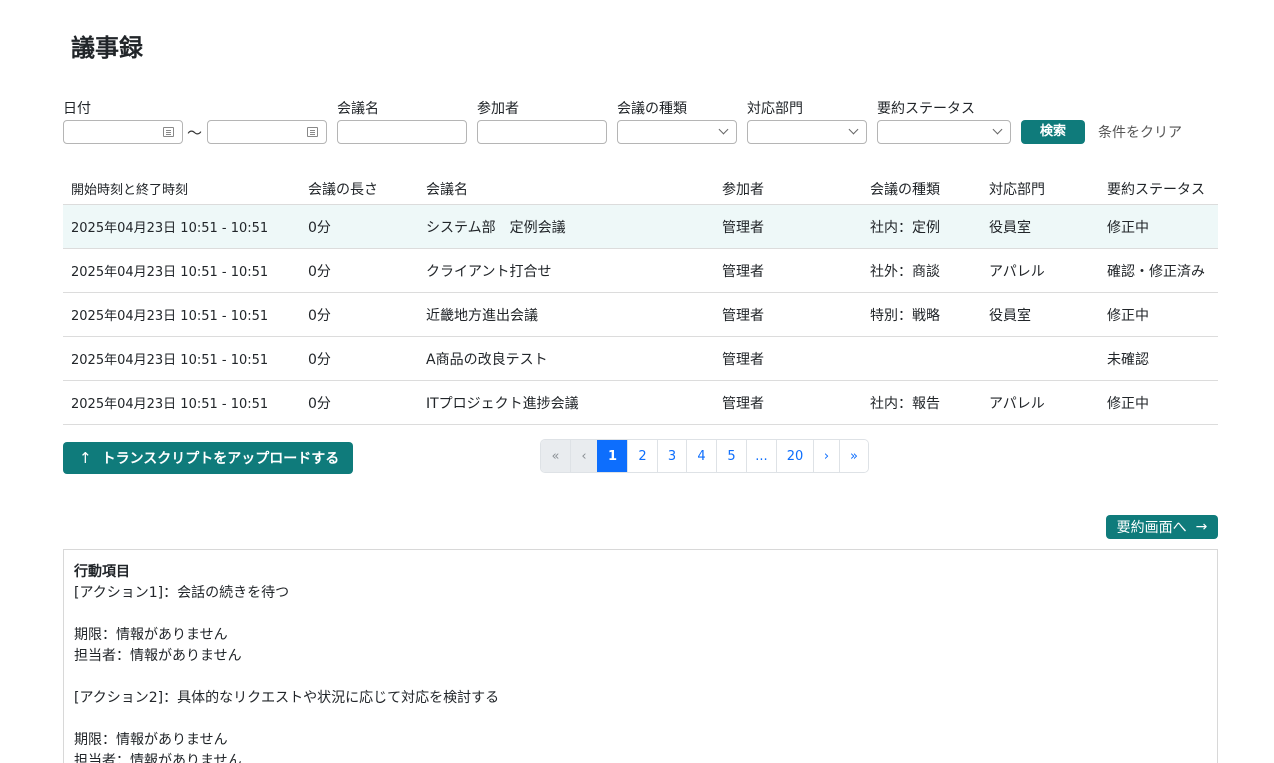 This screenshot has height=763, width=1274. What do you see at coordinates (447, 188) in the screenshot?
I see `column-header: 会議名` at bounding box center [447, 188].